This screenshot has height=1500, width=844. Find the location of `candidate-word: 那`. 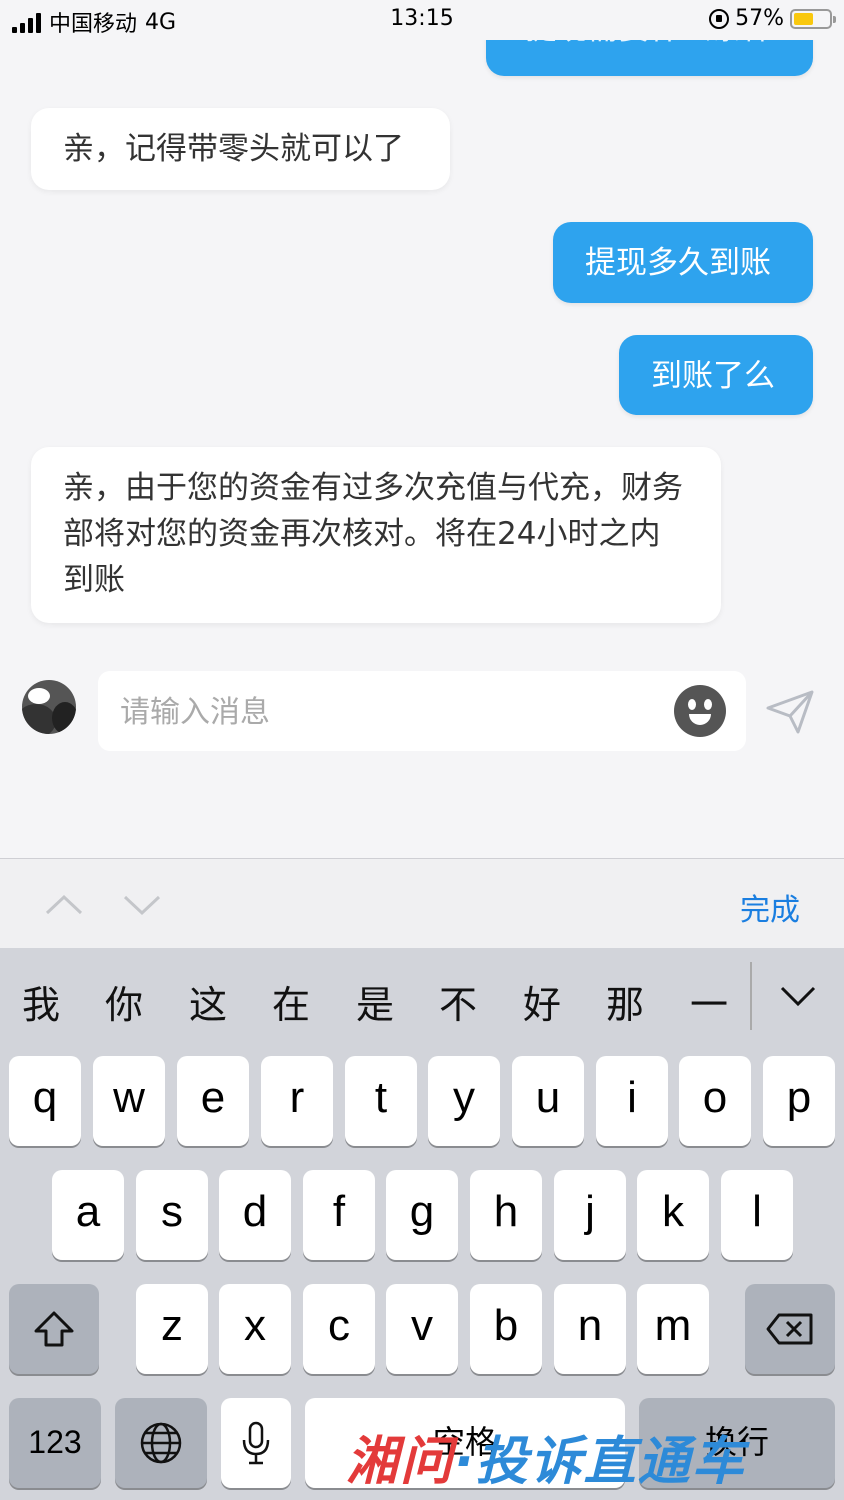

candidate-word: 那 is located at coordinates (625, 1001).